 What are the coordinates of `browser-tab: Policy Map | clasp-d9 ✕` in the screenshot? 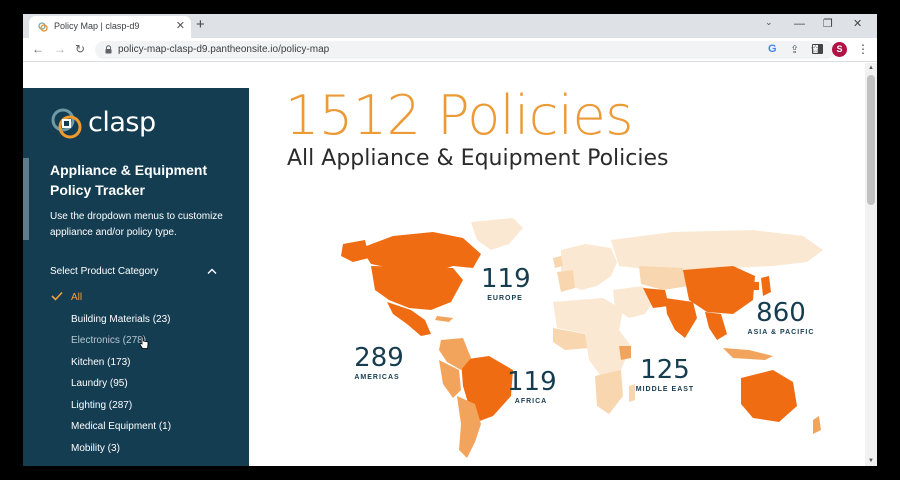 It's located at (110, 27).